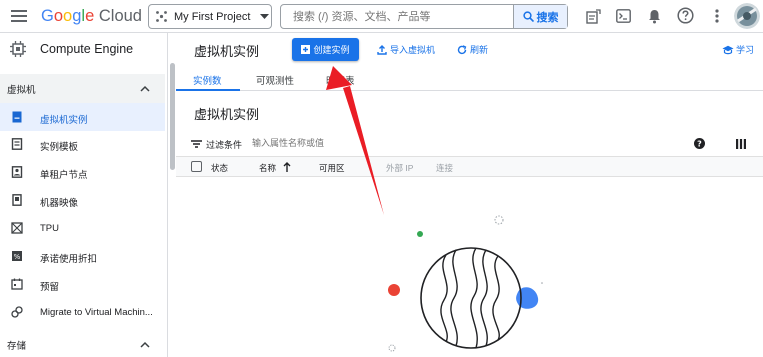 The image size is (763, 357). Describe the element at coordinates (224, 145) in the screenshot. I see `filter-label: 过滤条件` at that location.